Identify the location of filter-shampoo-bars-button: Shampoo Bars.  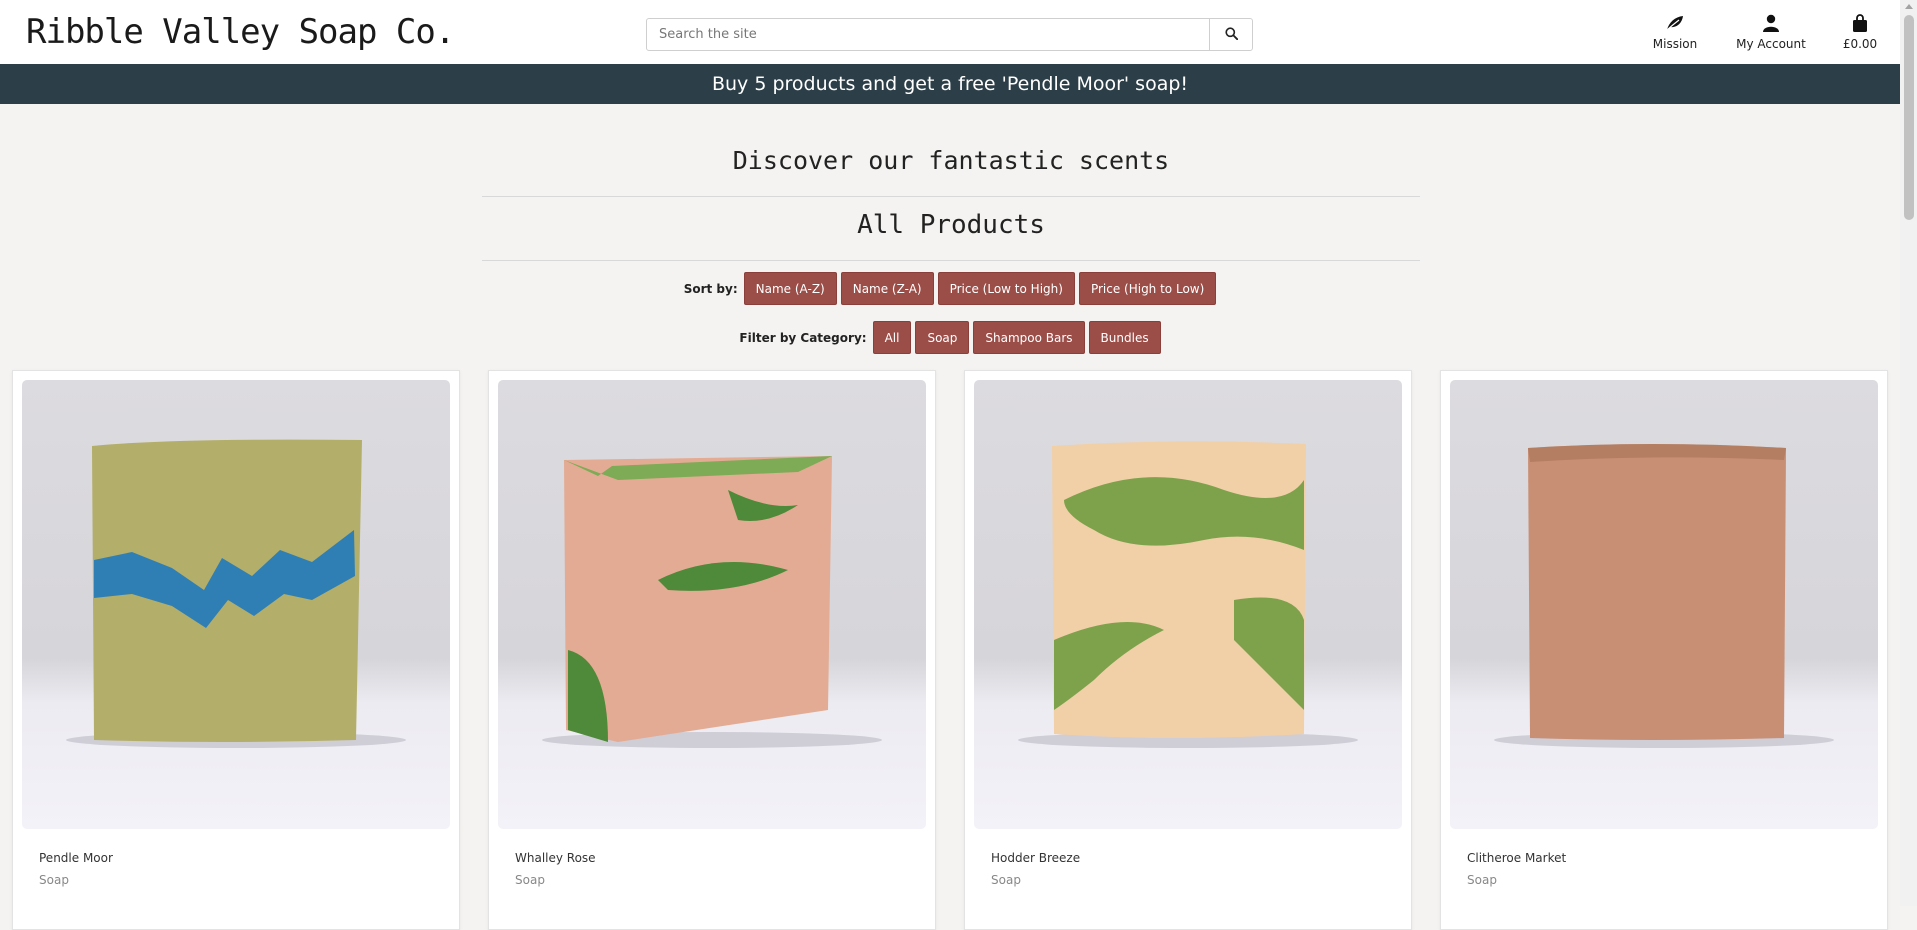
(1029, 337).